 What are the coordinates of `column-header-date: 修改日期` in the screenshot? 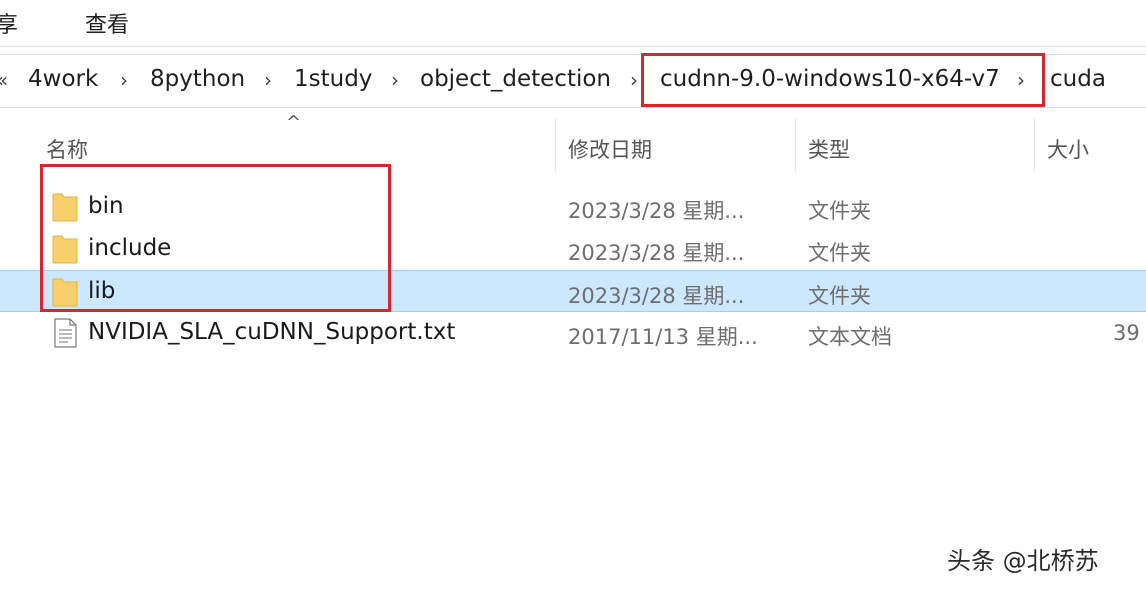 It's located at (610, 149).